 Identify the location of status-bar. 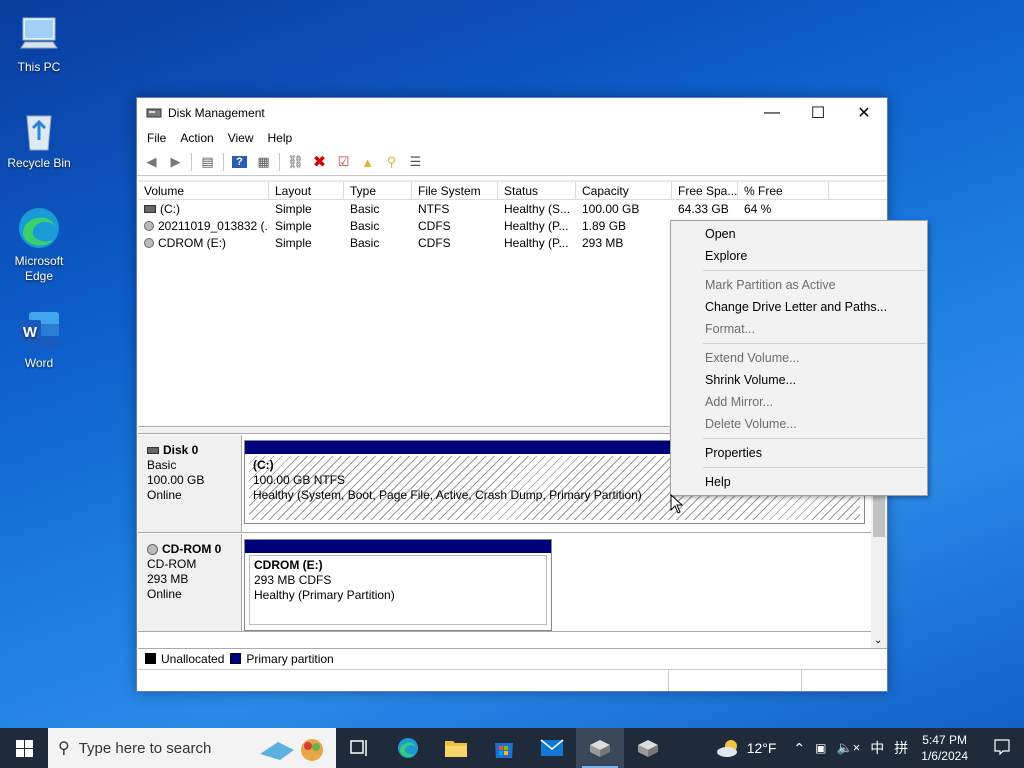
(512, 680).